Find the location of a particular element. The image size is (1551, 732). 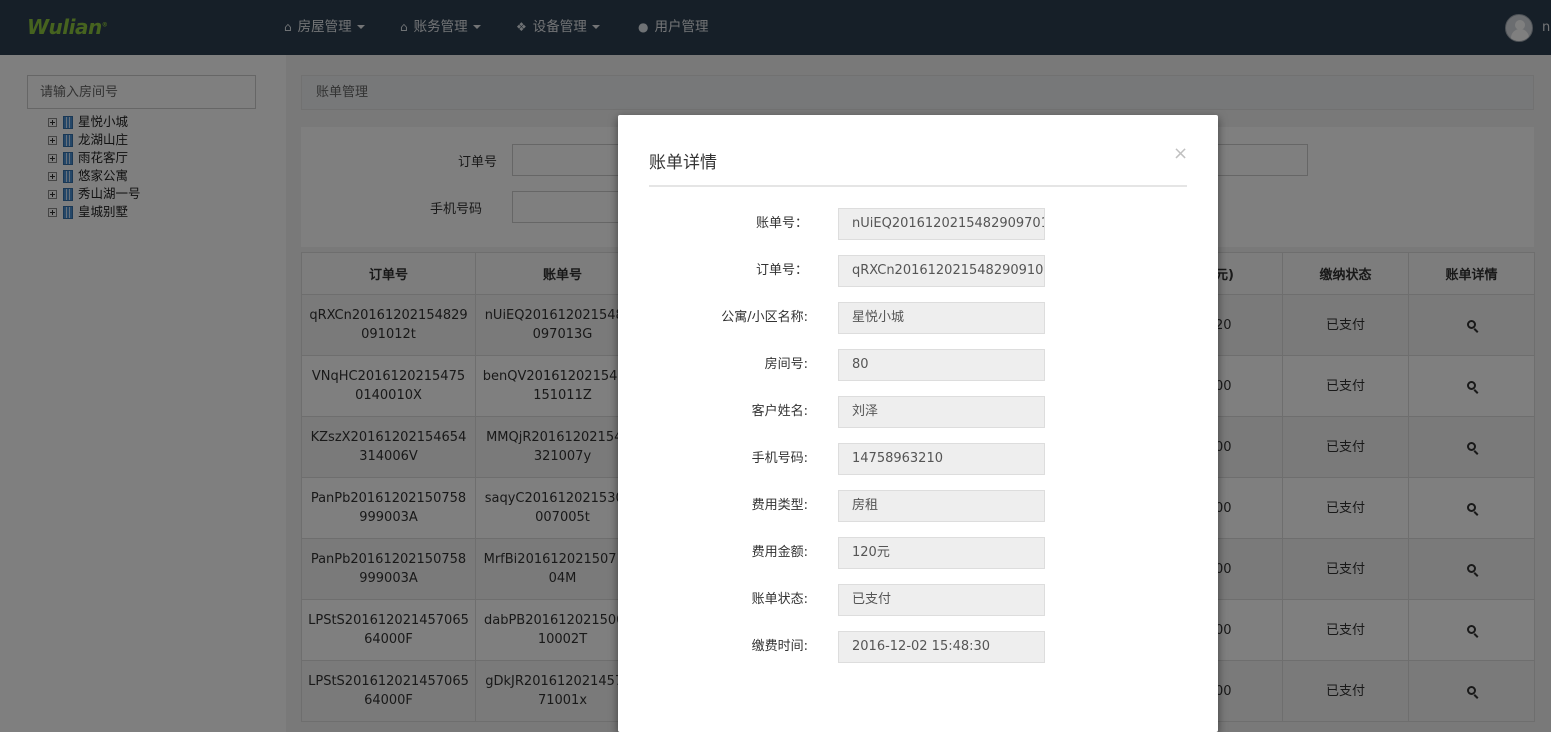

field-label: 账单号： is located at coordinates (781, 223).